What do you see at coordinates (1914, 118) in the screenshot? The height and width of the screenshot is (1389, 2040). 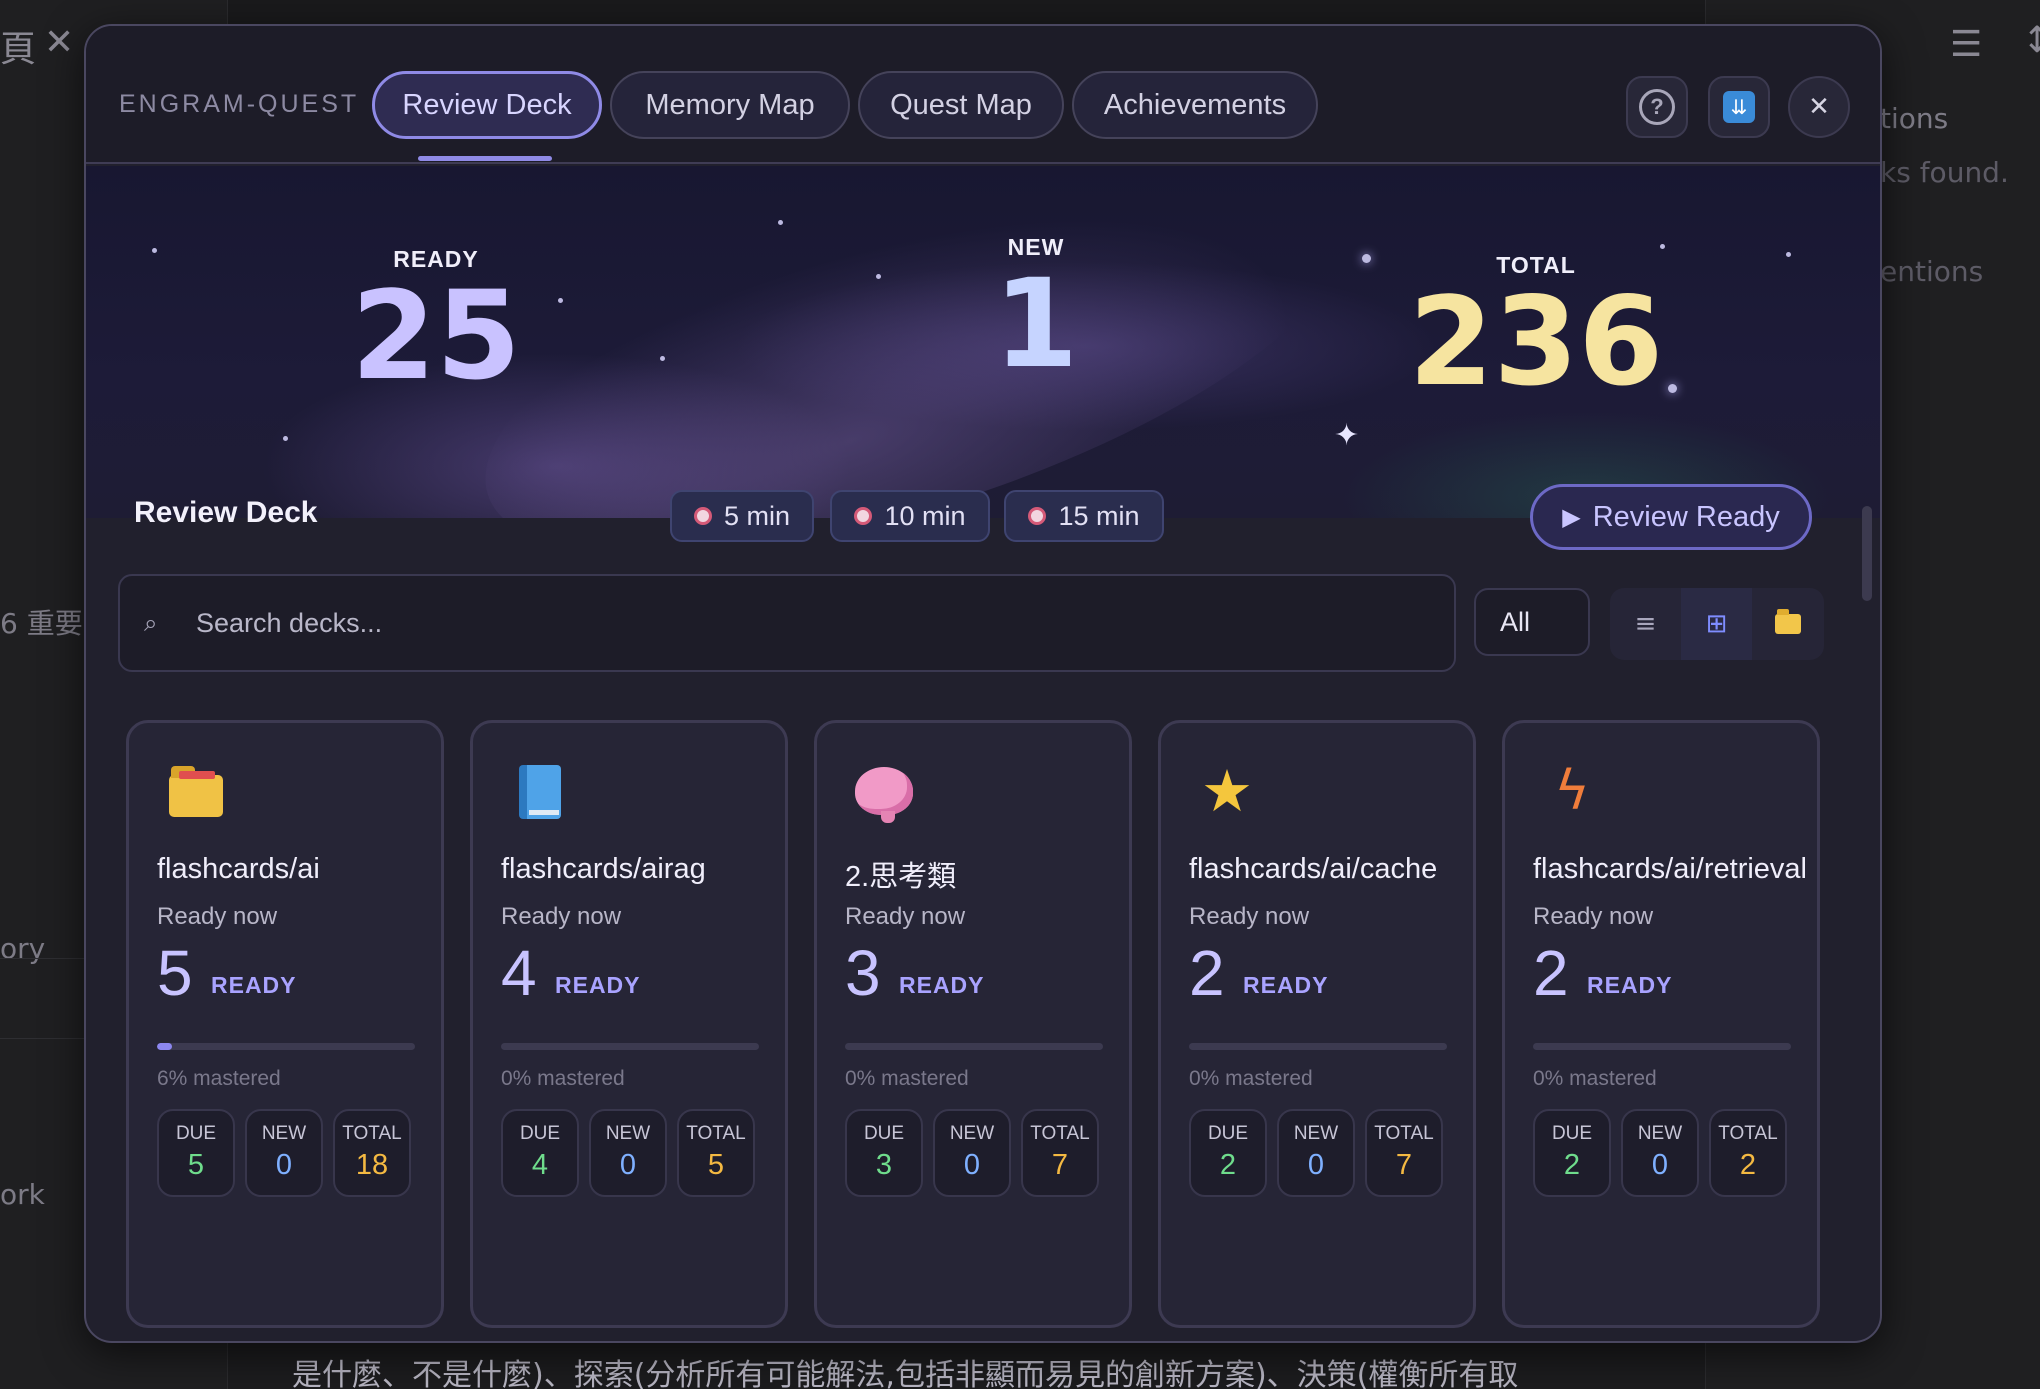 I see `host-right-text-1: tions` at bounding box center [1914, 118].